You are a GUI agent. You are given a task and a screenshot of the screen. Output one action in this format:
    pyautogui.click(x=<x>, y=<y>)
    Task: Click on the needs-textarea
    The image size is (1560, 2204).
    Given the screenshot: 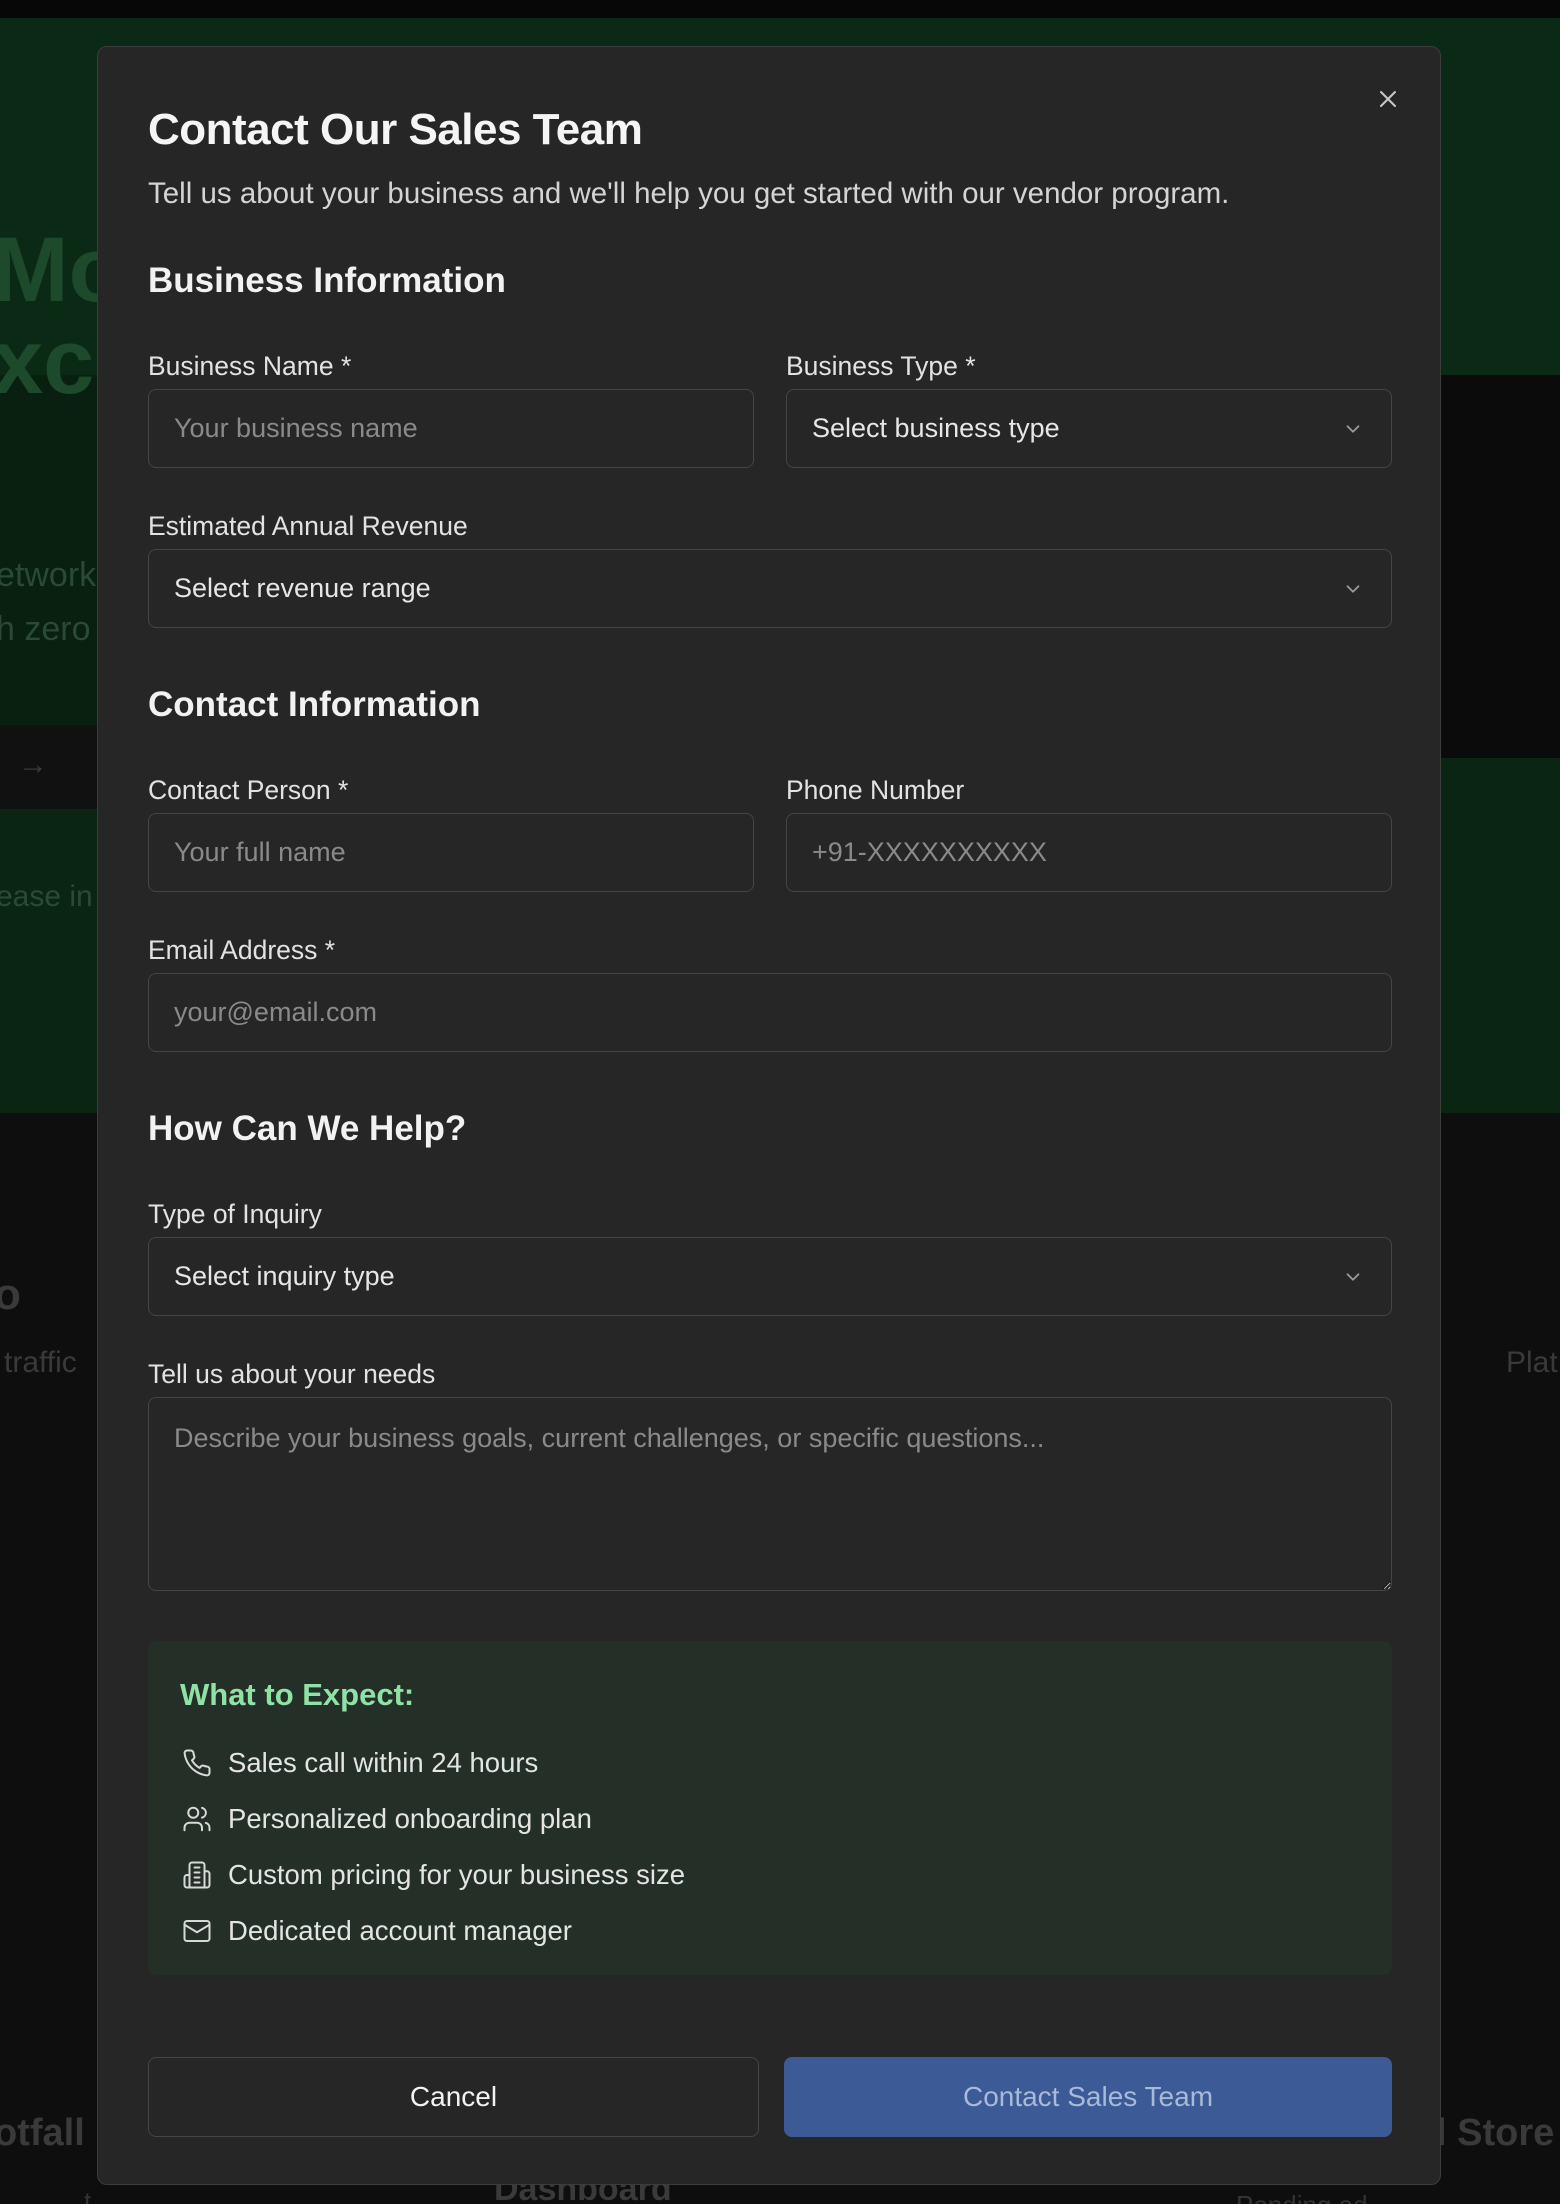 What is the action you would take?
    pyautogui.click(x=770, y=1494)
    